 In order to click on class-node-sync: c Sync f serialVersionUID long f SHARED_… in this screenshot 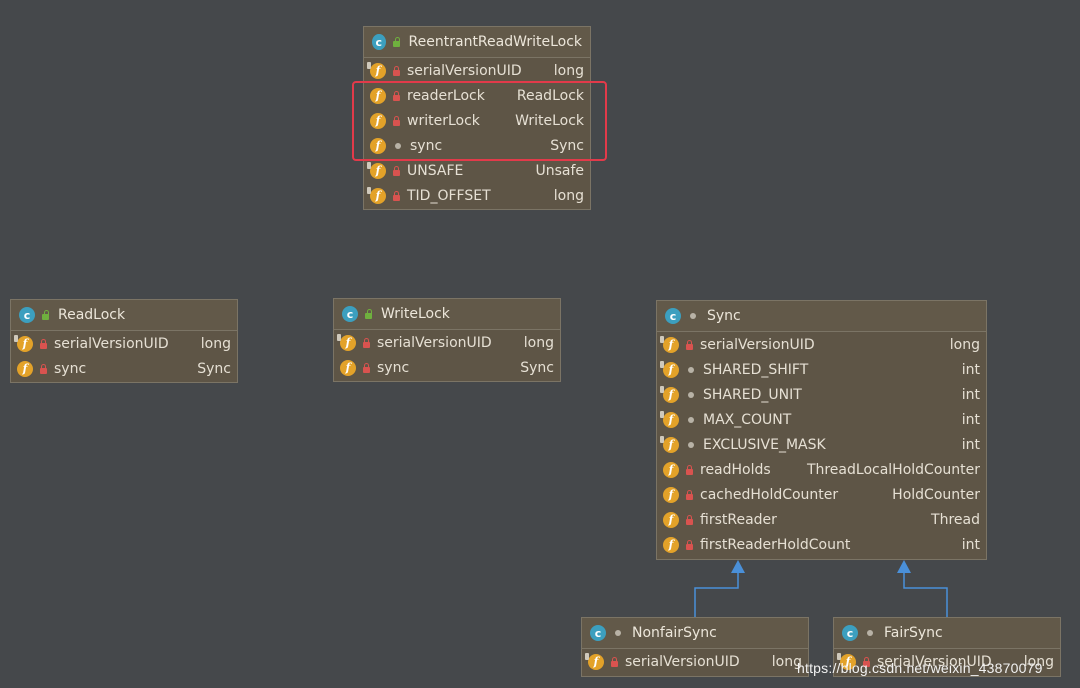, I will do `click(821, 430)`.